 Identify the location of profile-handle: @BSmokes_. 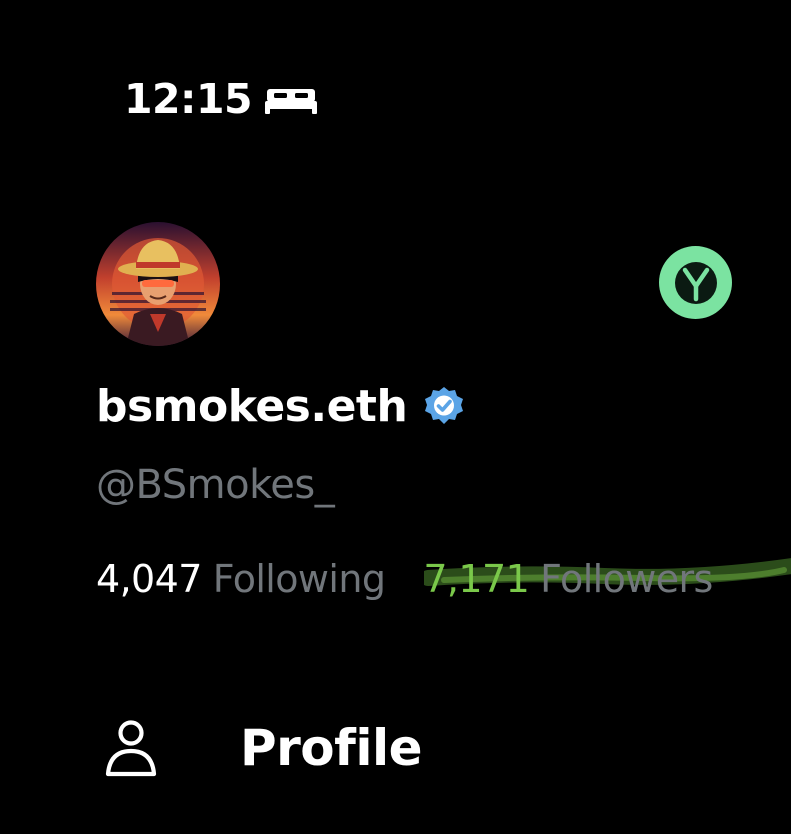
(215, 485).